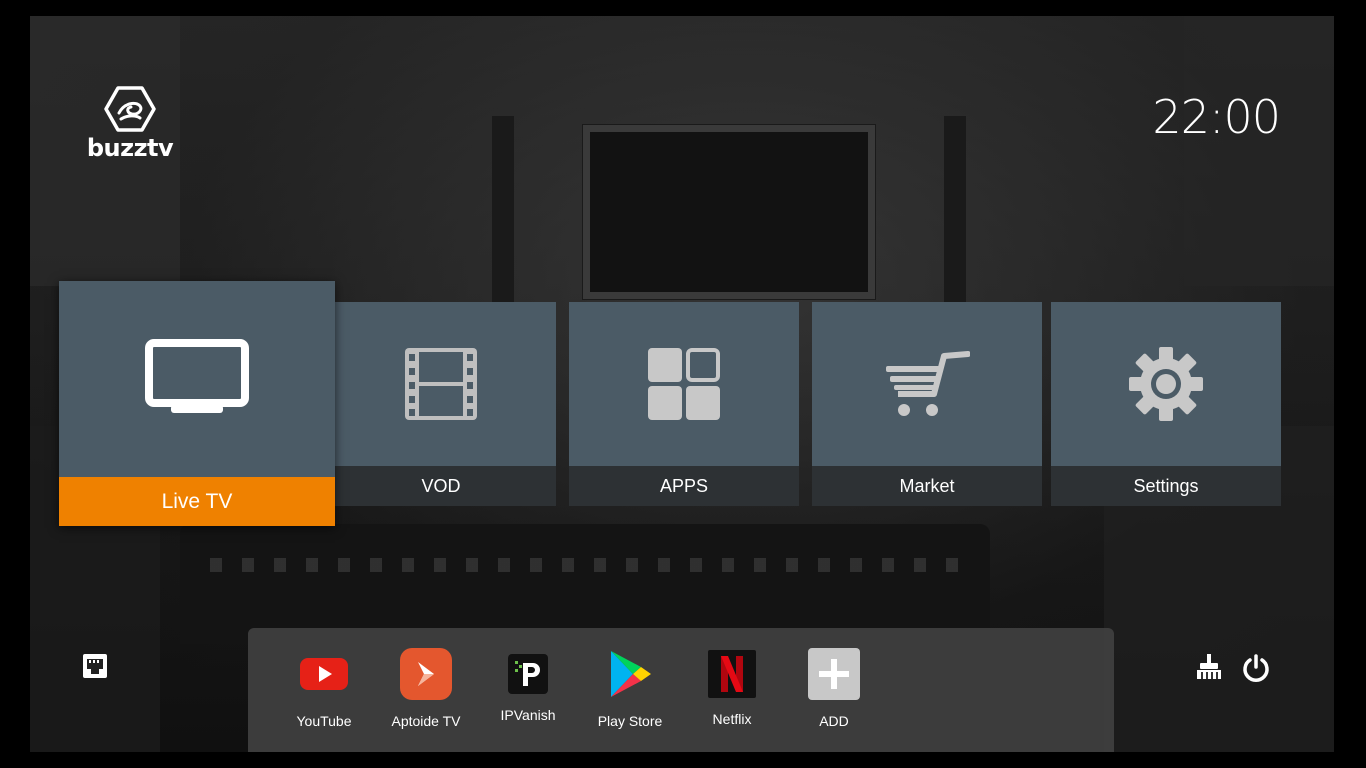 The height and width of the screenshot is (768, 1366). What do you see at coordinates (1209, 667) in the screenshot?
I see `broom-icon` at bounding box center [1209, 667].